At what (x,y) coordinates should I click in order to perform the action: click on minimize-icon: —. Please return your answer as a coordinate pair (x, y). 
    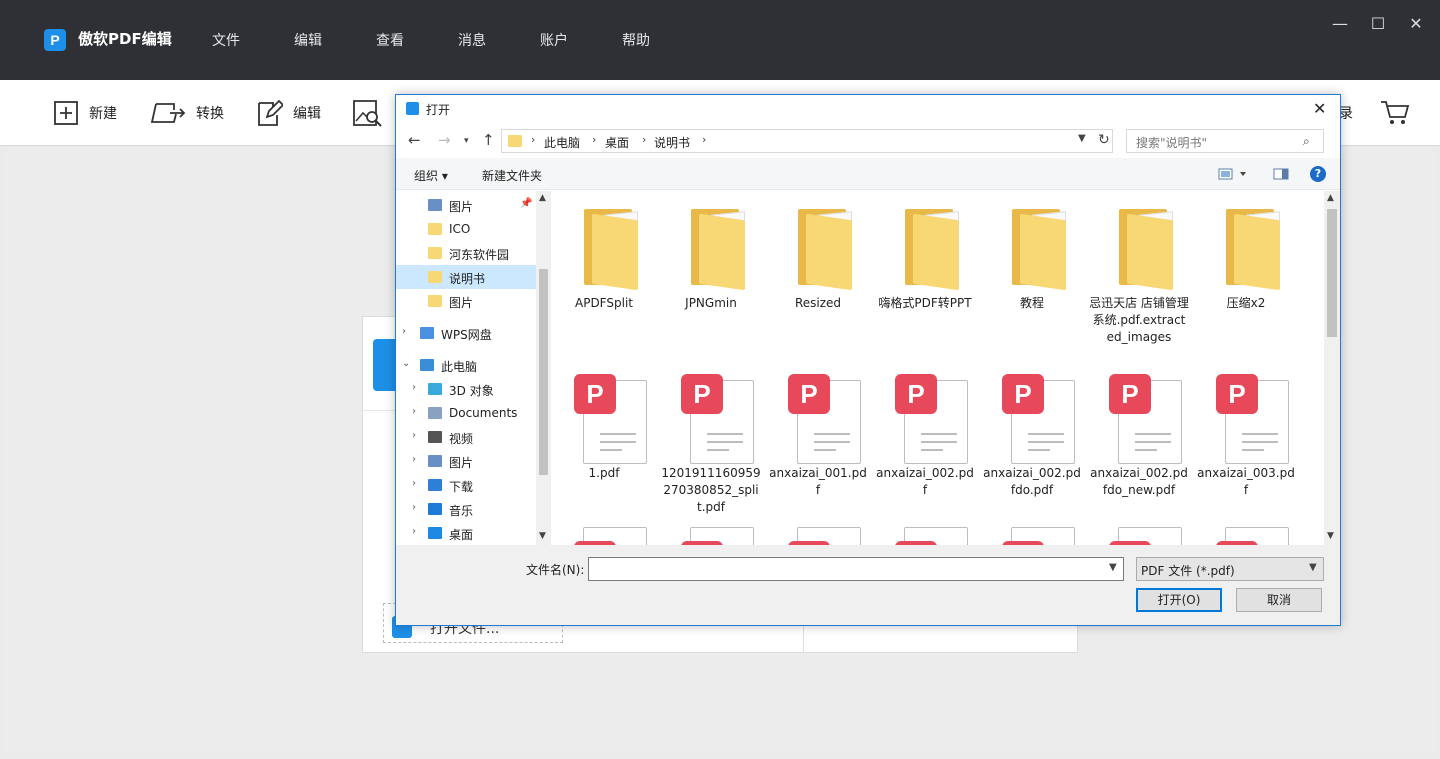
    Looking at the image, I should click on (1340, 24).